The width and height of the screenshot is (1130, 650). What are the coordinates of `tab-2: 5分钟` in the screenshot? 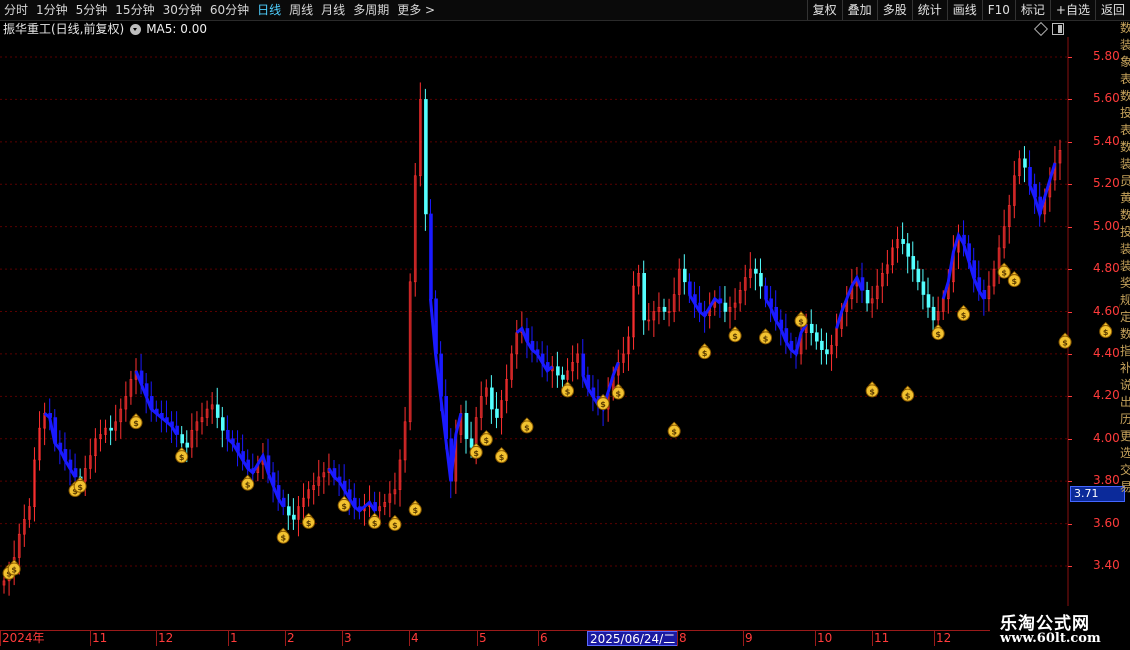 It's located at (92, 10).